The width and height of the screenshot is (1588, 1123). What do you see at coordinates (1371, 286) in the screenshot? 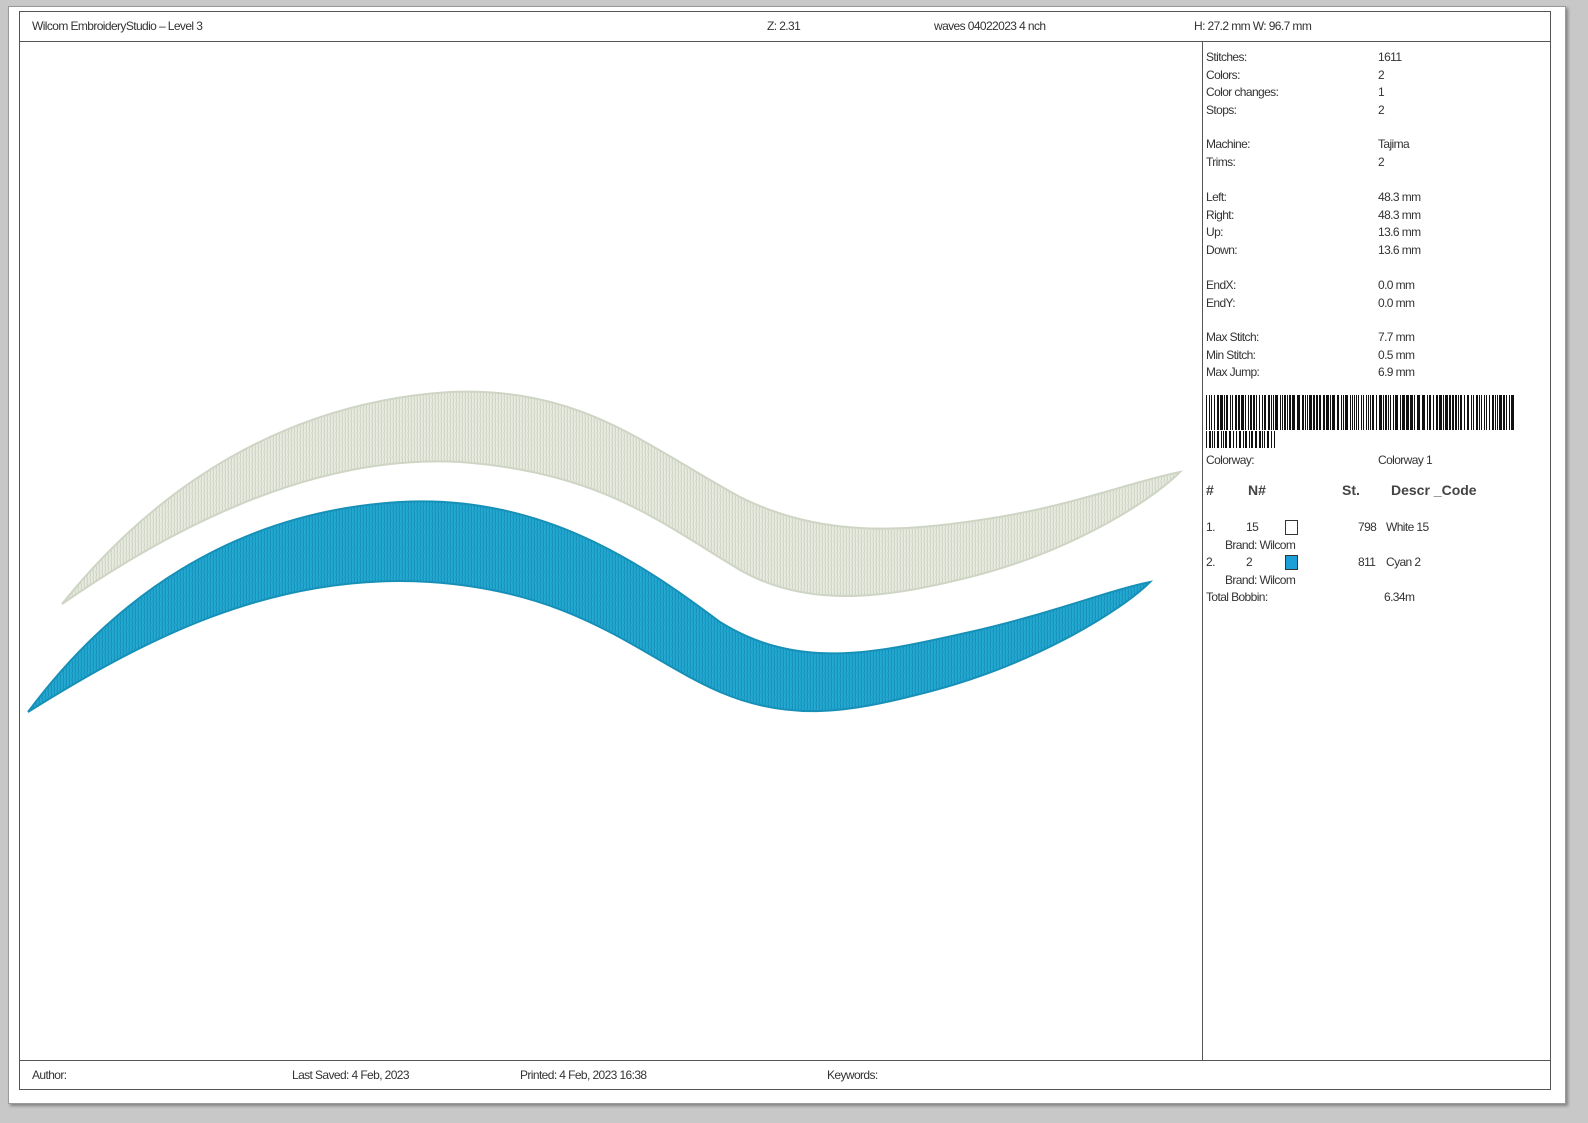
I see `stat-row: EndX: 0.0 mm` at bounding box center [1371, 286].